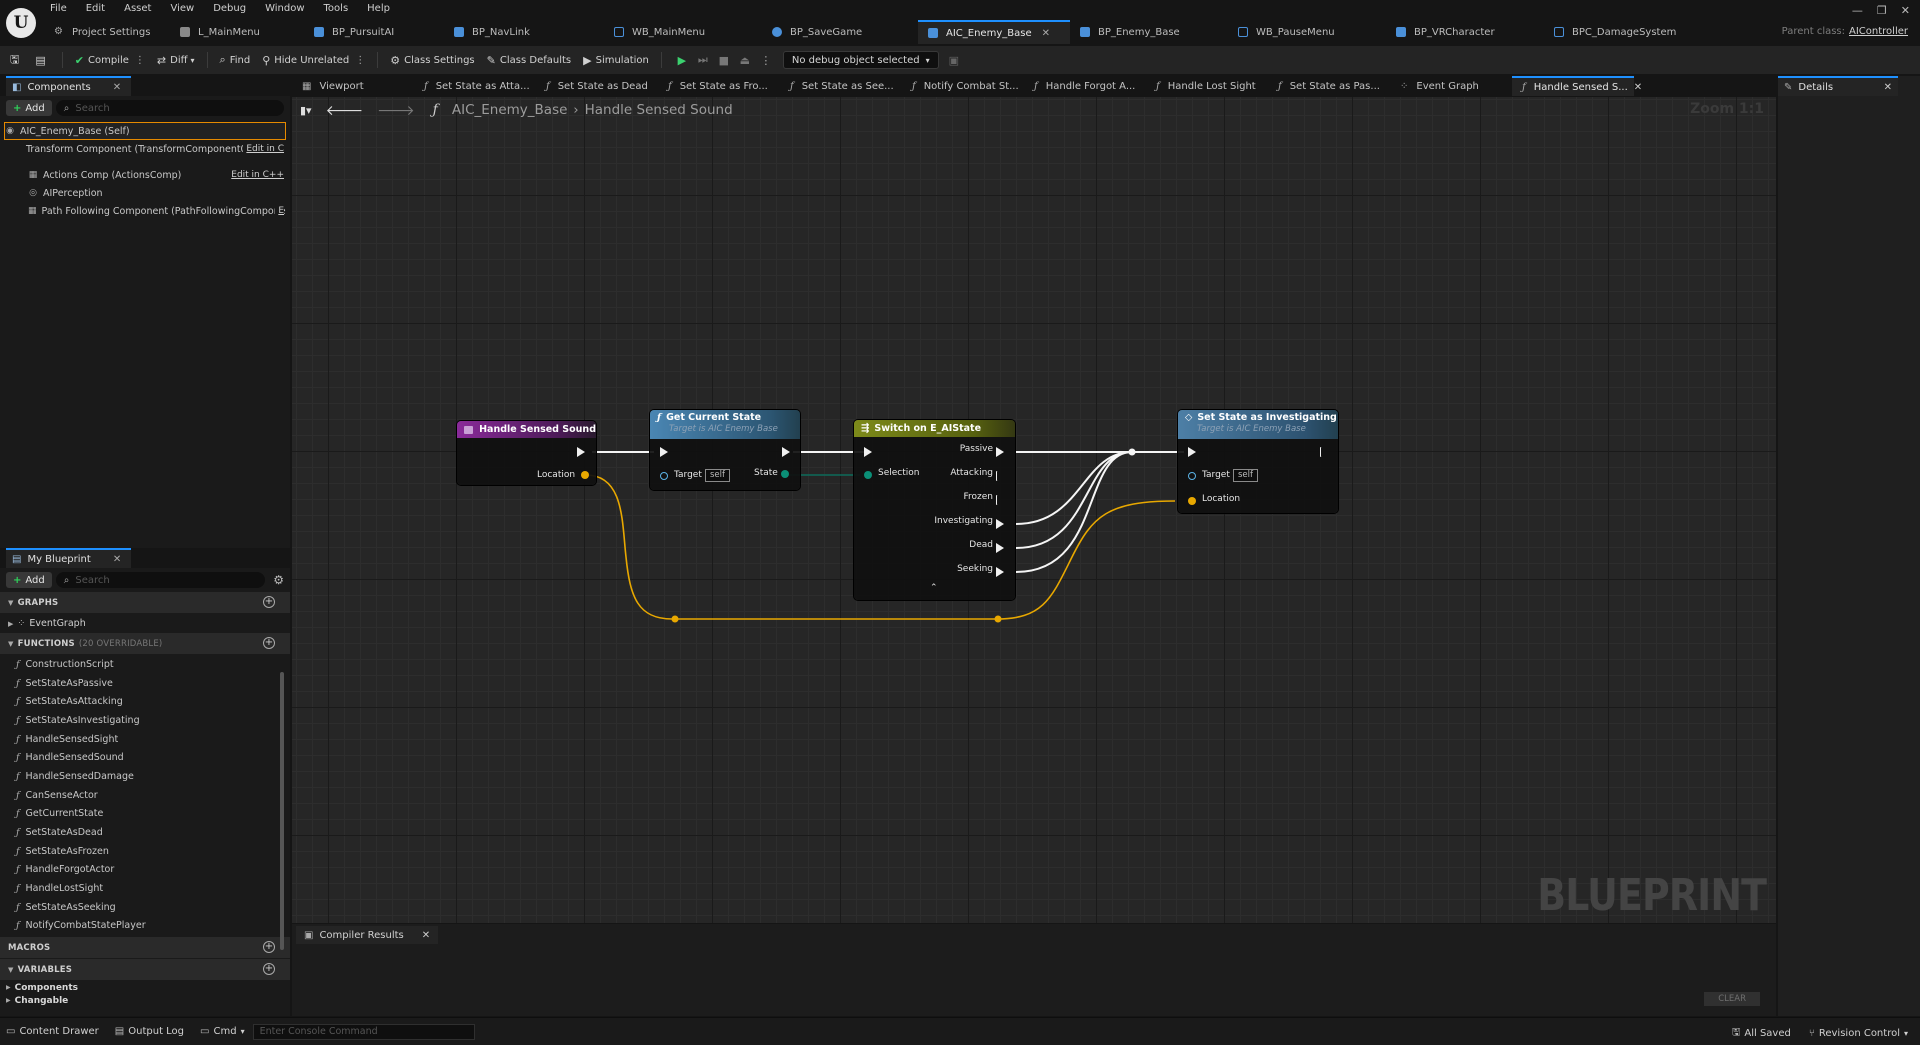  What do you see at coordinates (145, 888) in the screenshot?
I see `function-item: ƒ HandleLostSight` at bounding box center [145, 888].